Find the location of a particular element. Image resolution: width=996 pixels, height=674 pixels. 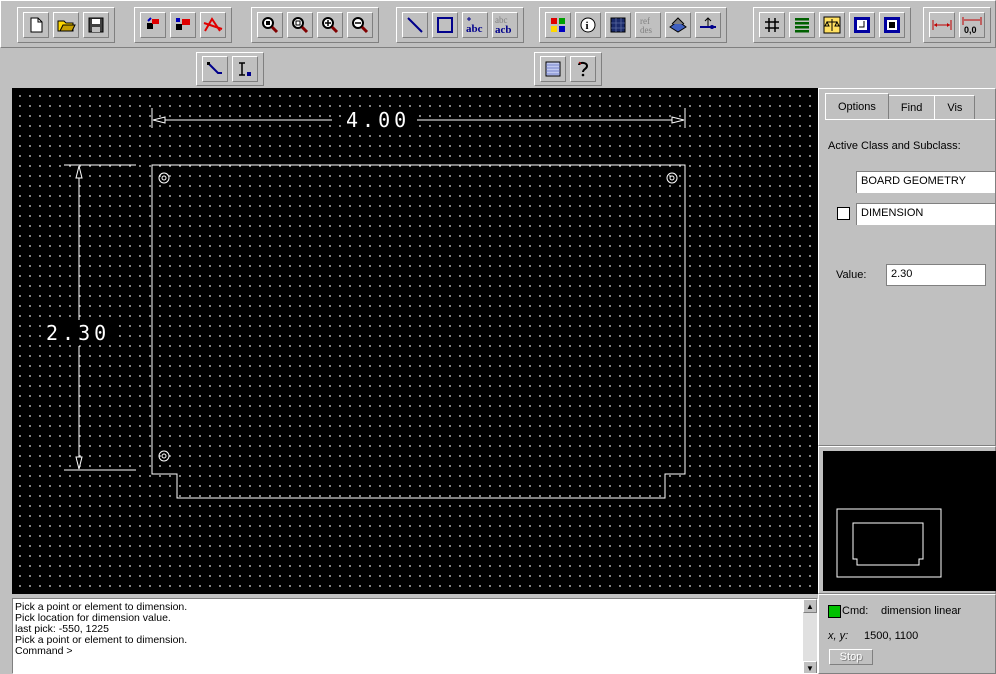

move-button is located at coordinates (153, 25).